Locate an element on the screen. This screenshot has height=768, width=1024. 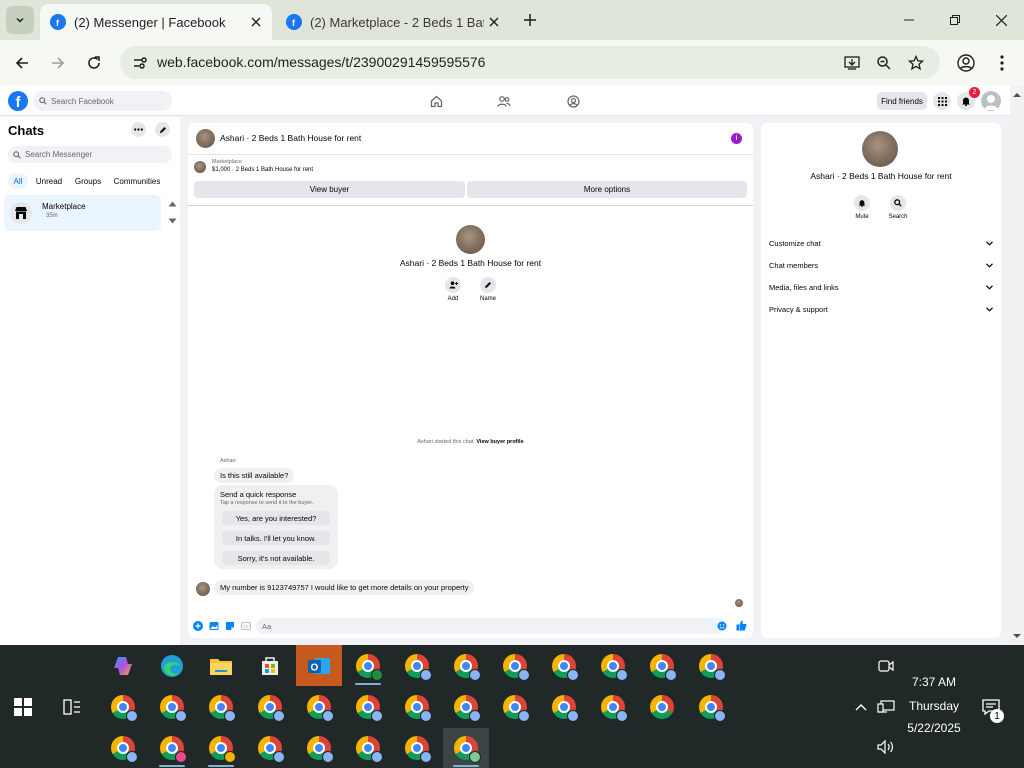
listing-thumbnail is located at coordinates (200, 167).